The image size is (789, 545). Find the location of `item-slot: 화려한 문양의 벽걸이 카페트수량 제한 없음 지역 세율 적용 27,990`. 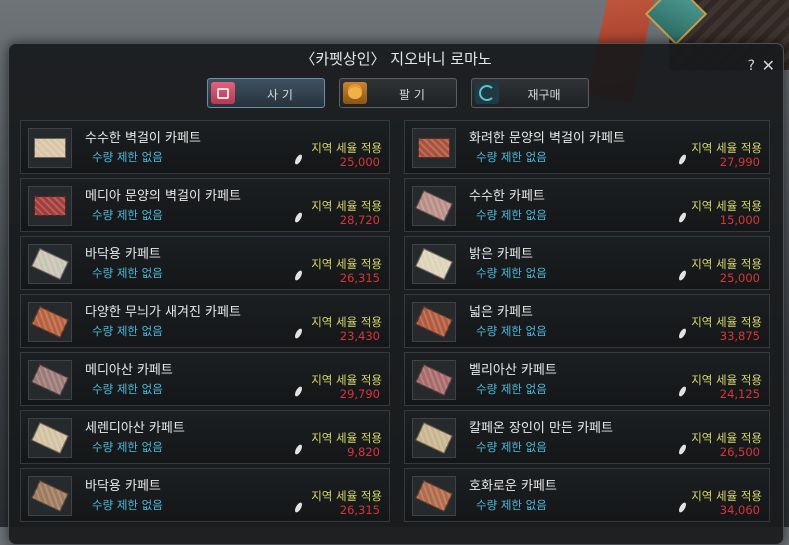

item-slot: 화려한 문양의 벽걸이 카페트수량 제한 없음 지역 세율 적용 27,990 is located at coordinates (587, 147).